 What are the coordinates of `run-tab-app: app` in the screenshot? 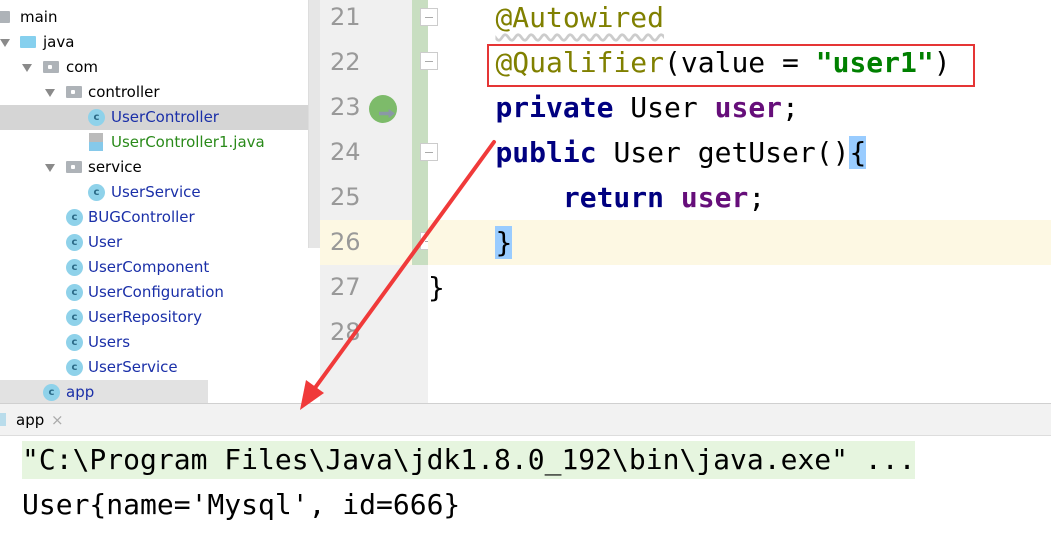 It's located at (22, 420).